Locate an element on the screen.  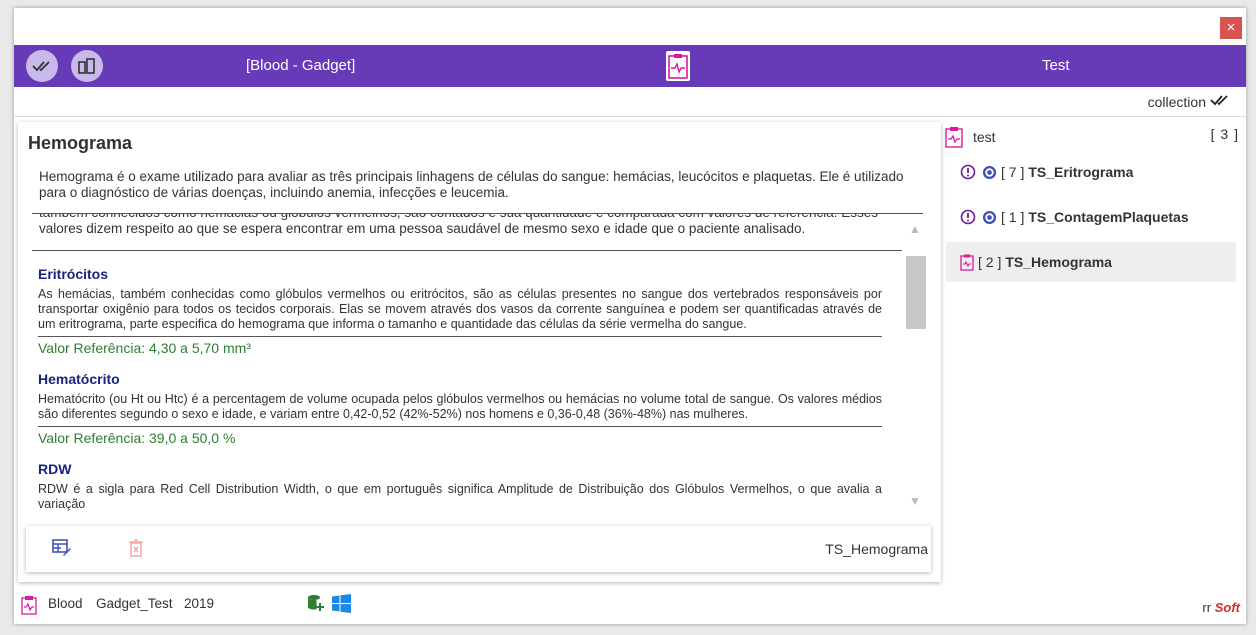
collection-label: collection is located at coordinates (1177, 102).